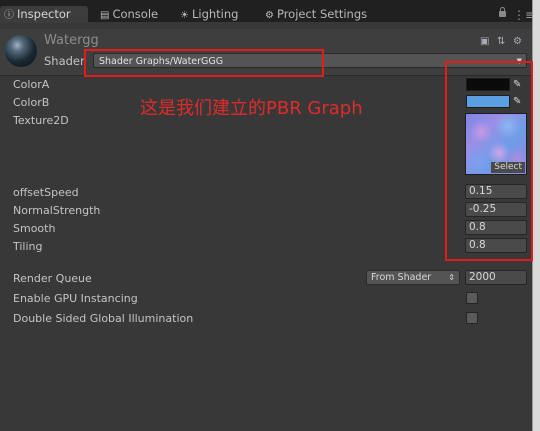 This screenshot has height=431, width=540. What do you see at coordinates (496, 209) in the screenshot?
I see `normal-strength-field: -0.25` at bounding box center [496, 209].